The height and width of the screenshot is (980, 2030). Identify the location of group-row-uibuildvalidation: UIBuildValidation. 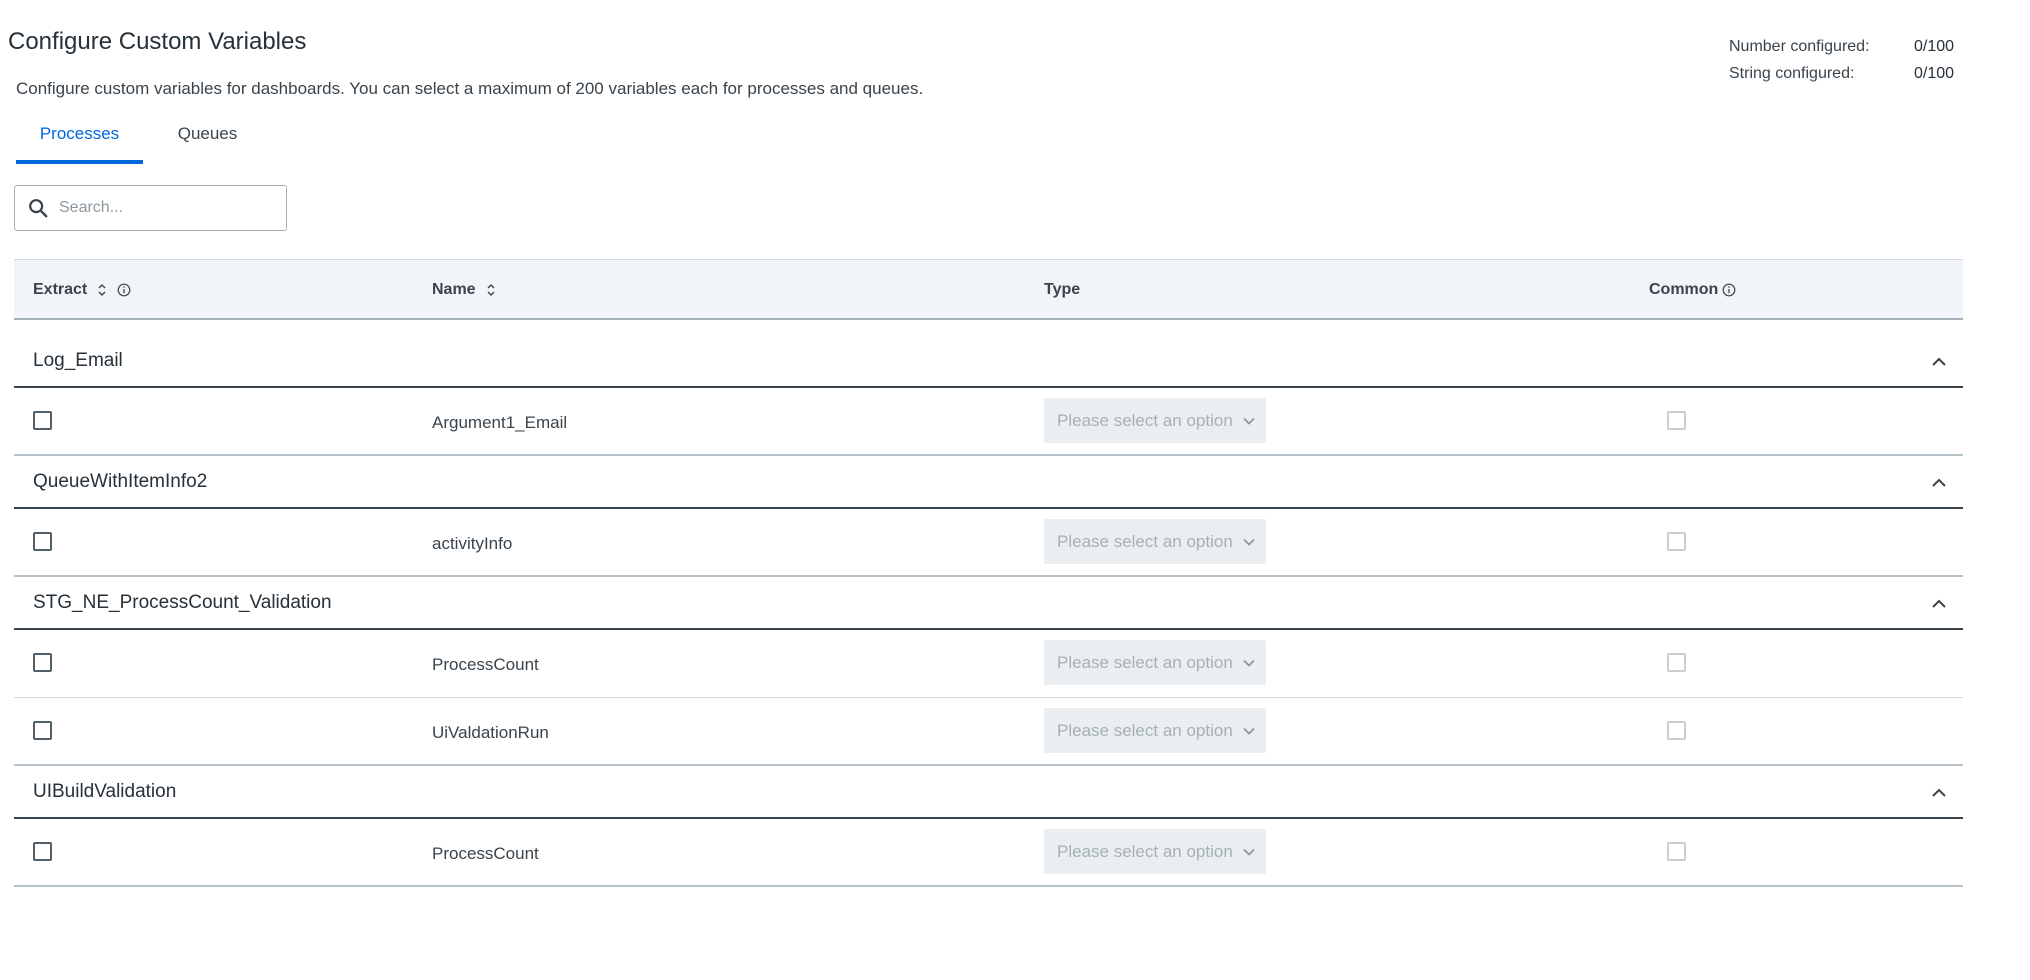
(988, 792).